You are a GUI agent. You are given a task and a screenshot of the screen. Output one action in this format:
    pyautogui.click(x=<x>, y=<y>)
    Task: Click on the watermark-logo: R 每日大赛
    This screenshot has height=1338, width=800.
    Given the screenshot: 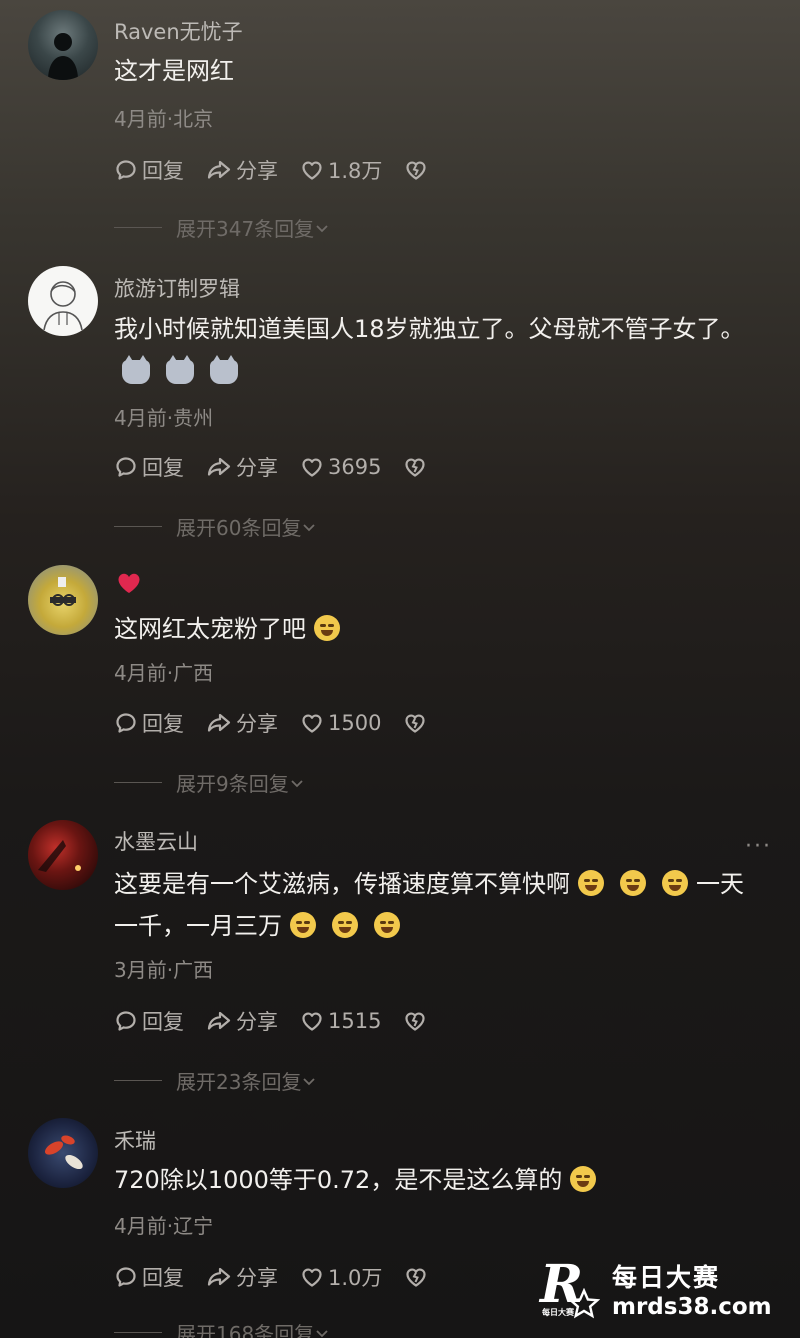 What is the action you would take?
    pyautogui.click(x=573, y=1289)
    